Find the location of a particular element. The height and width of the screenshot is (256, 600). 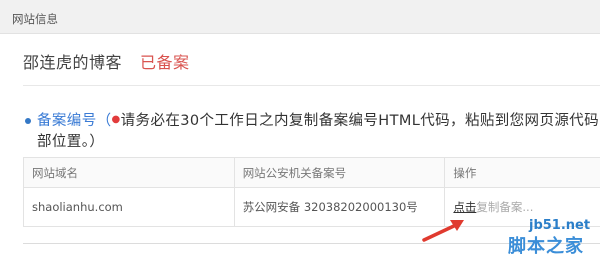

table-header-row: 网站域名 网站公安机关备案号 操作 is located at coordinates (311, 172).